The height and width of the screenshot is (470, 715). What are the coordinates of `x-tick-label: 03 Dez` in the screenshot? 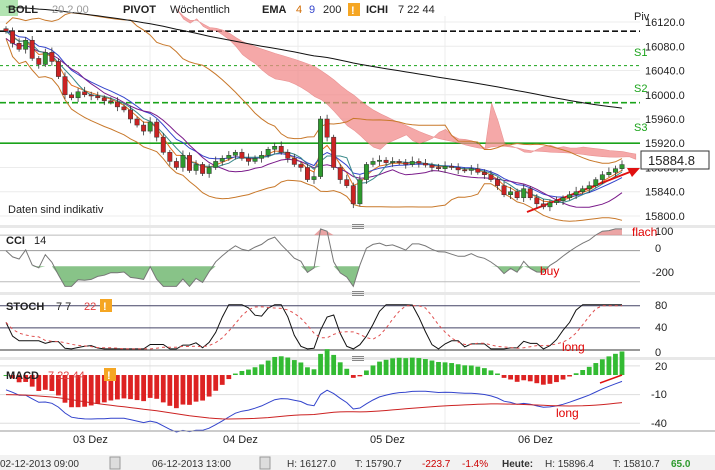 It's located at (90, 440).